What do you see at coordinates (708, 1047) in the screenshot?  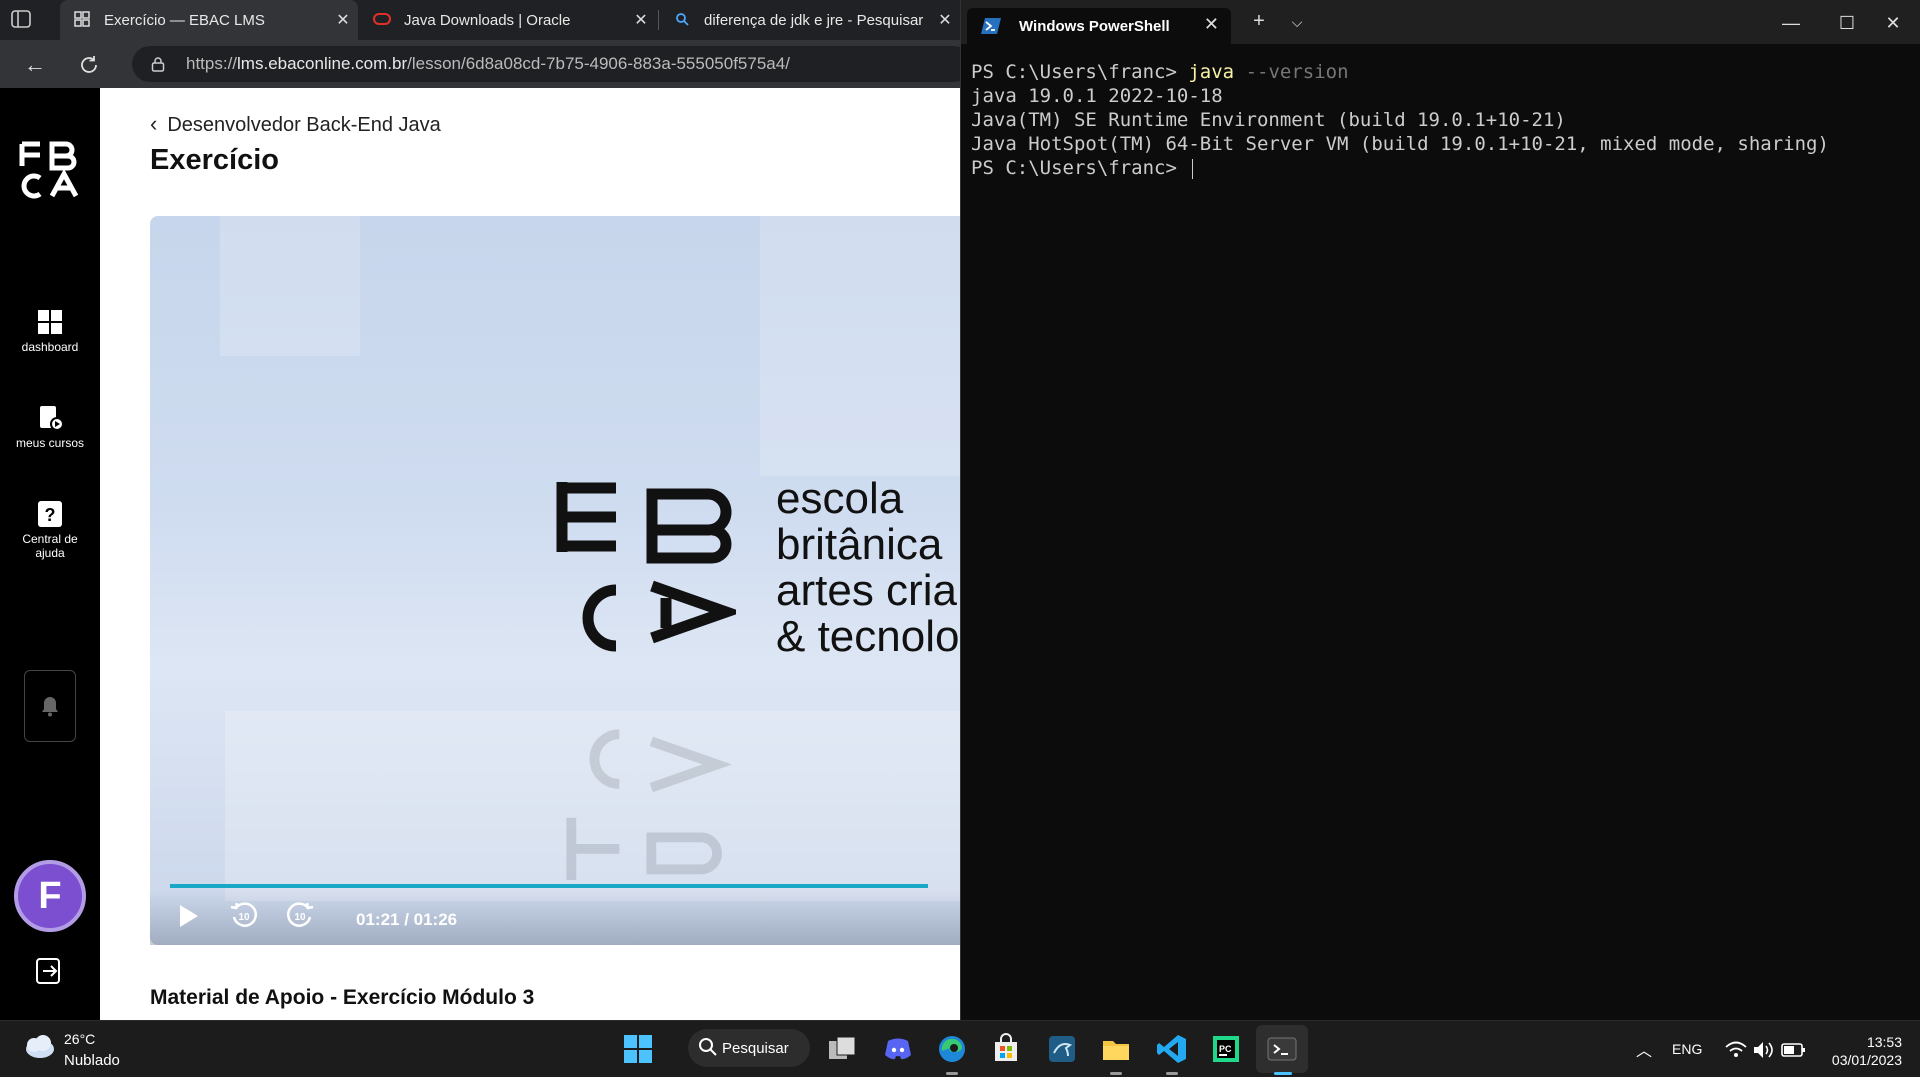 I see `search-icon` at bounding box center [708, 1047].